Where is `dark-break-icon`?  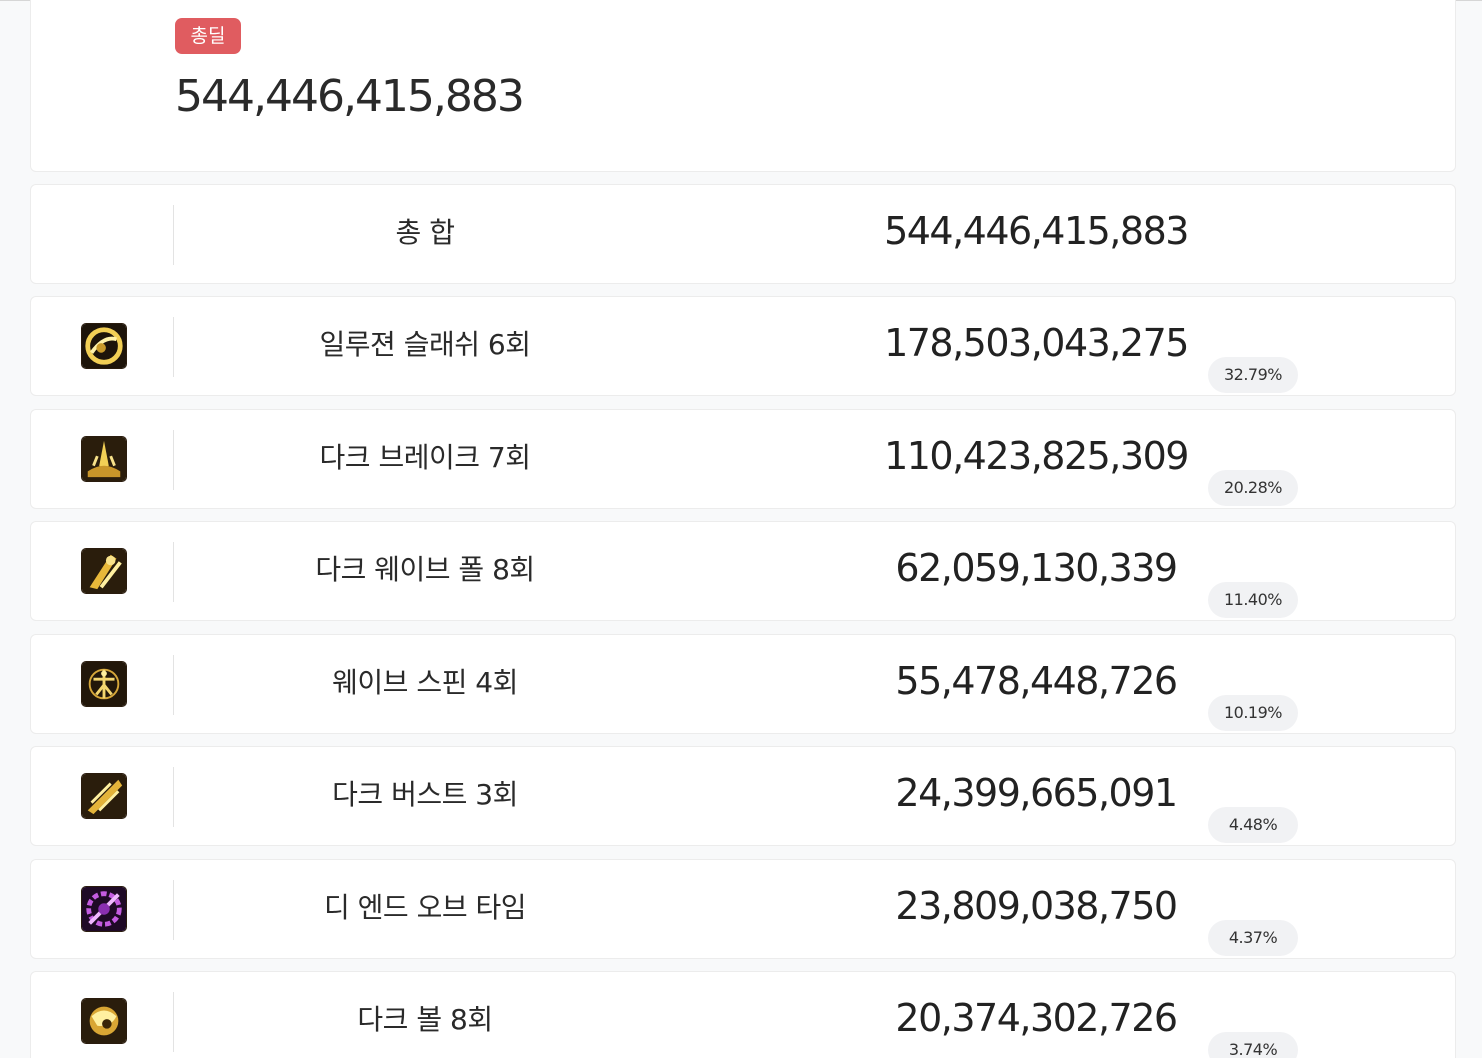
dark-break-icon is located at coordinates (104, 459).